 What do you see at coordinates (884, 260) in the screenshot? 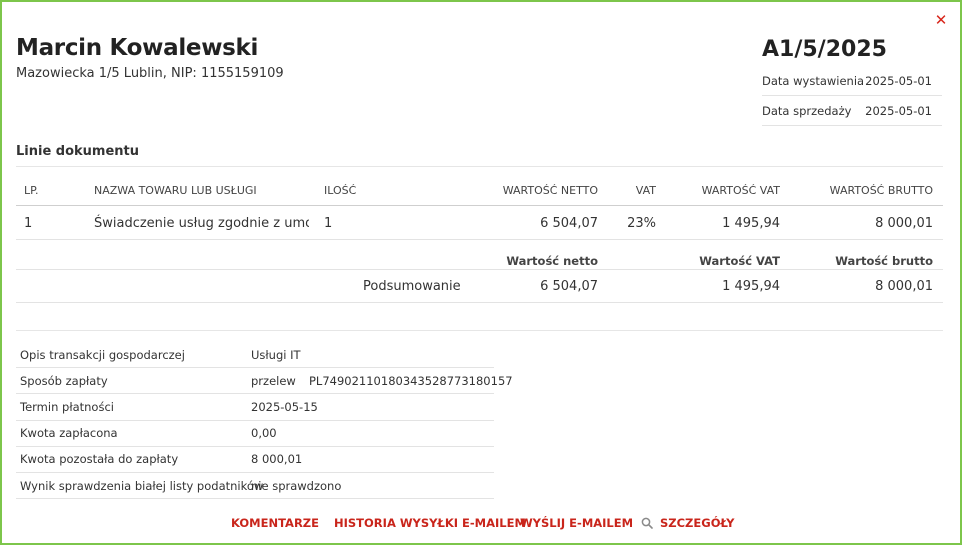
I see `summary-head-gross: Wartość brutto` at bounding box center [884, 260].